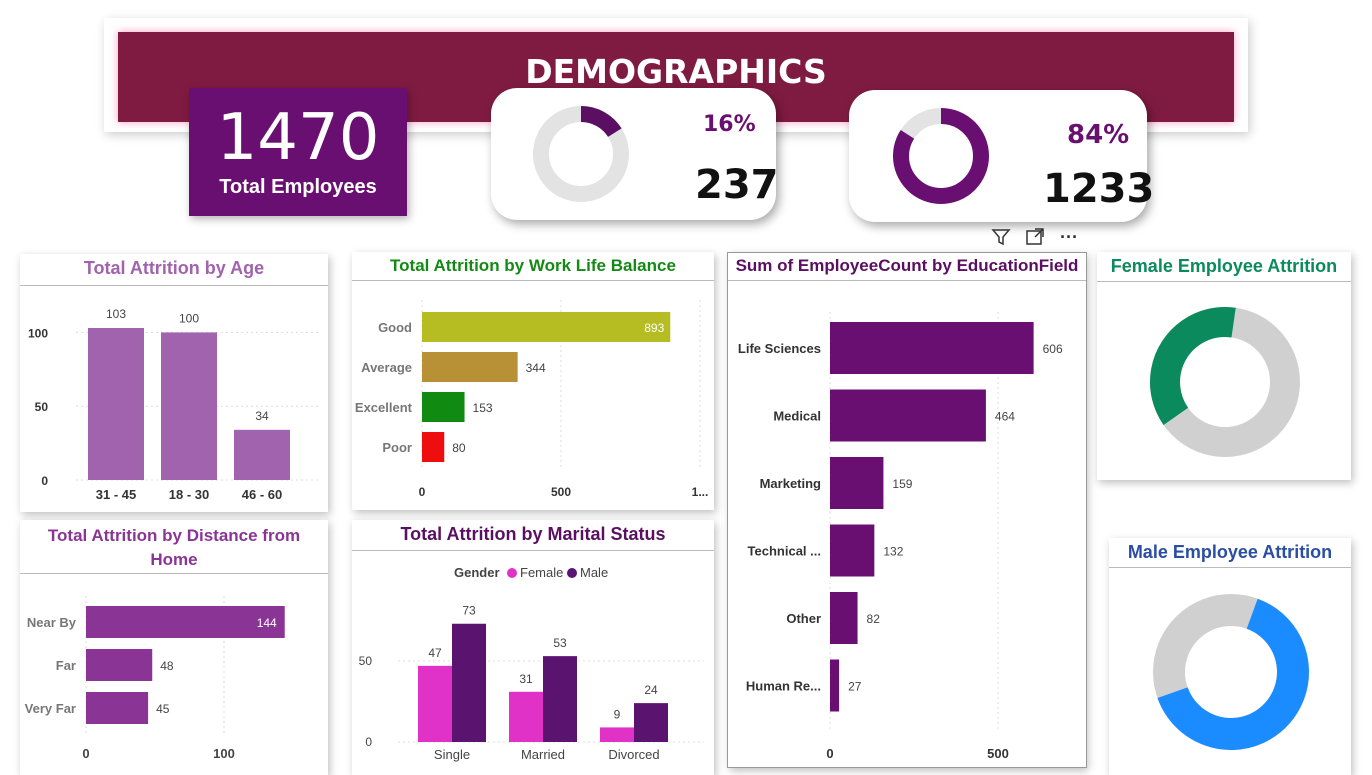 The height and width of the screenshot is (775, 1372). What do you see at coordinates (167, 666) in the screenshot?
I see `data-label: 48` at bounding box center [167, 666].